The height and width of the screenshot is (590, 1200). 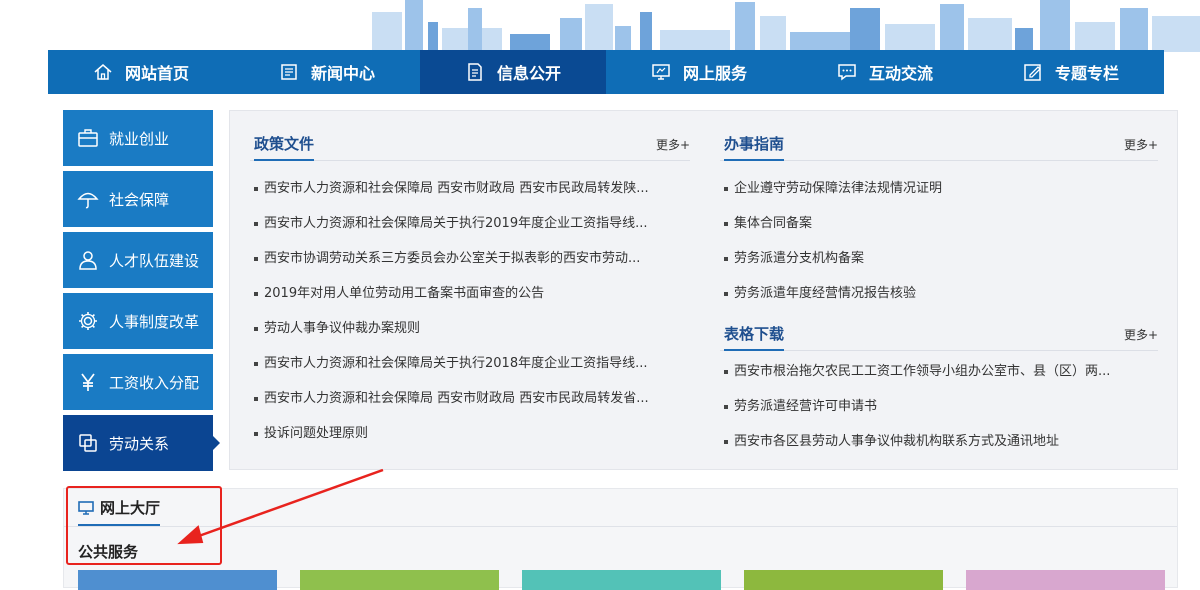 What do you see at coordinates (754, 337) in the screenshot?
I see `section-title: 表格下载` at bounding box center [754, 337].